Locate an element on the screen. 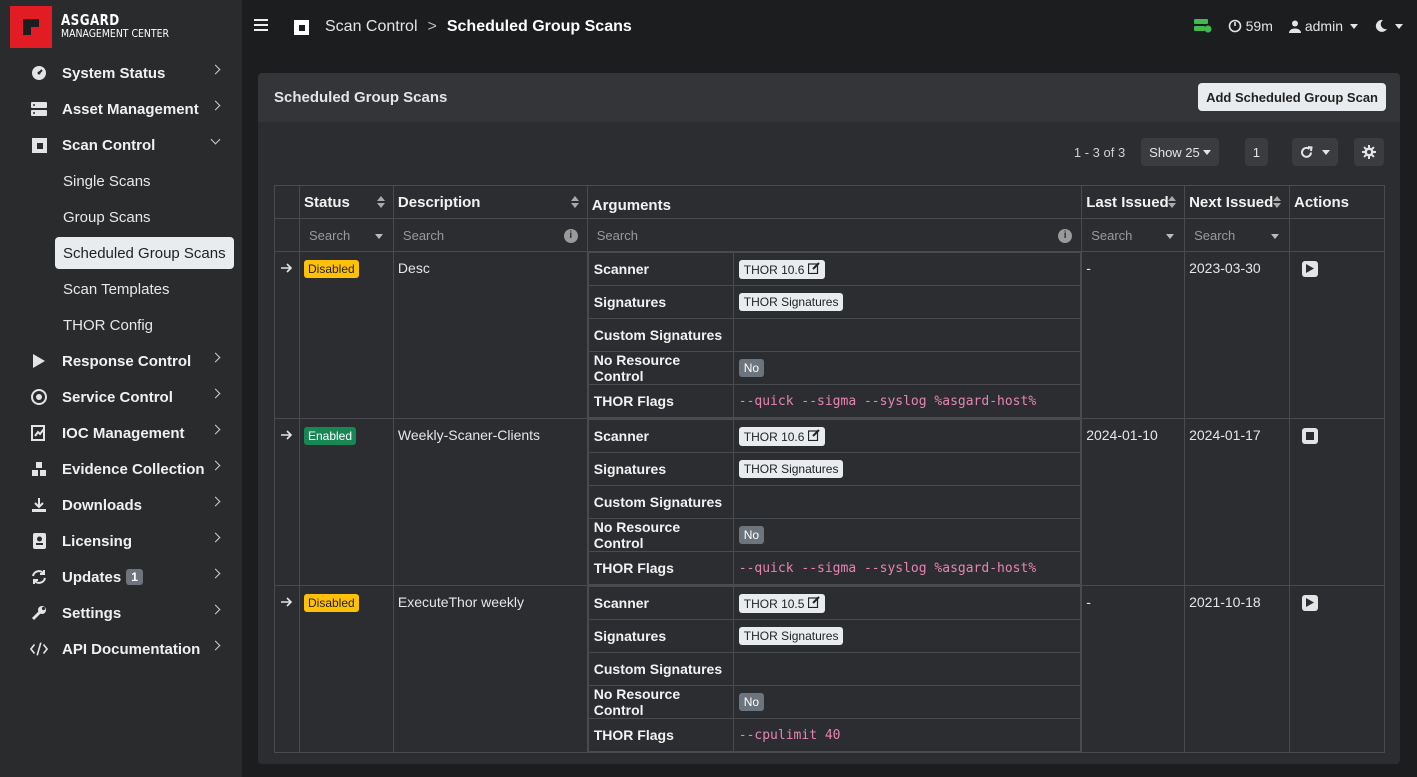 The height and width of the screenshot is (777, 1417). arg-key: Signatures is located at coordinates (660, 469).